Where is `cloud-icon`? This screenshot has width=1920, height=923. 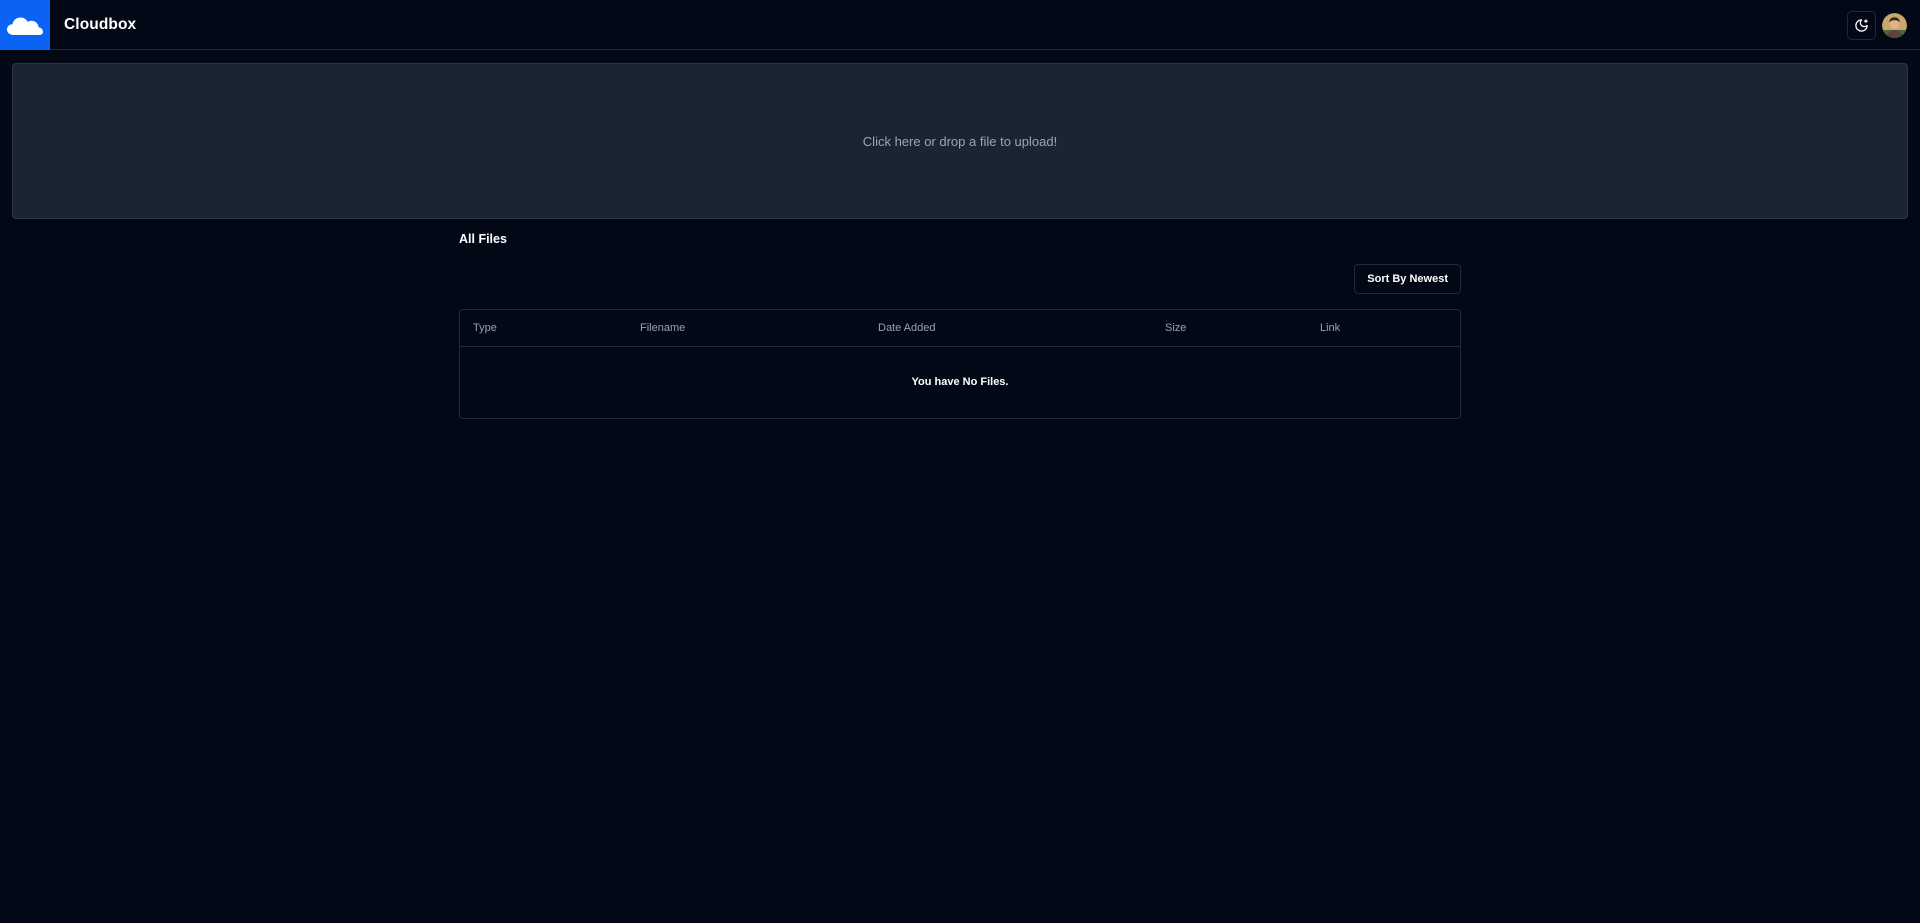 cloud-icon is located at coordinates (25, 26).